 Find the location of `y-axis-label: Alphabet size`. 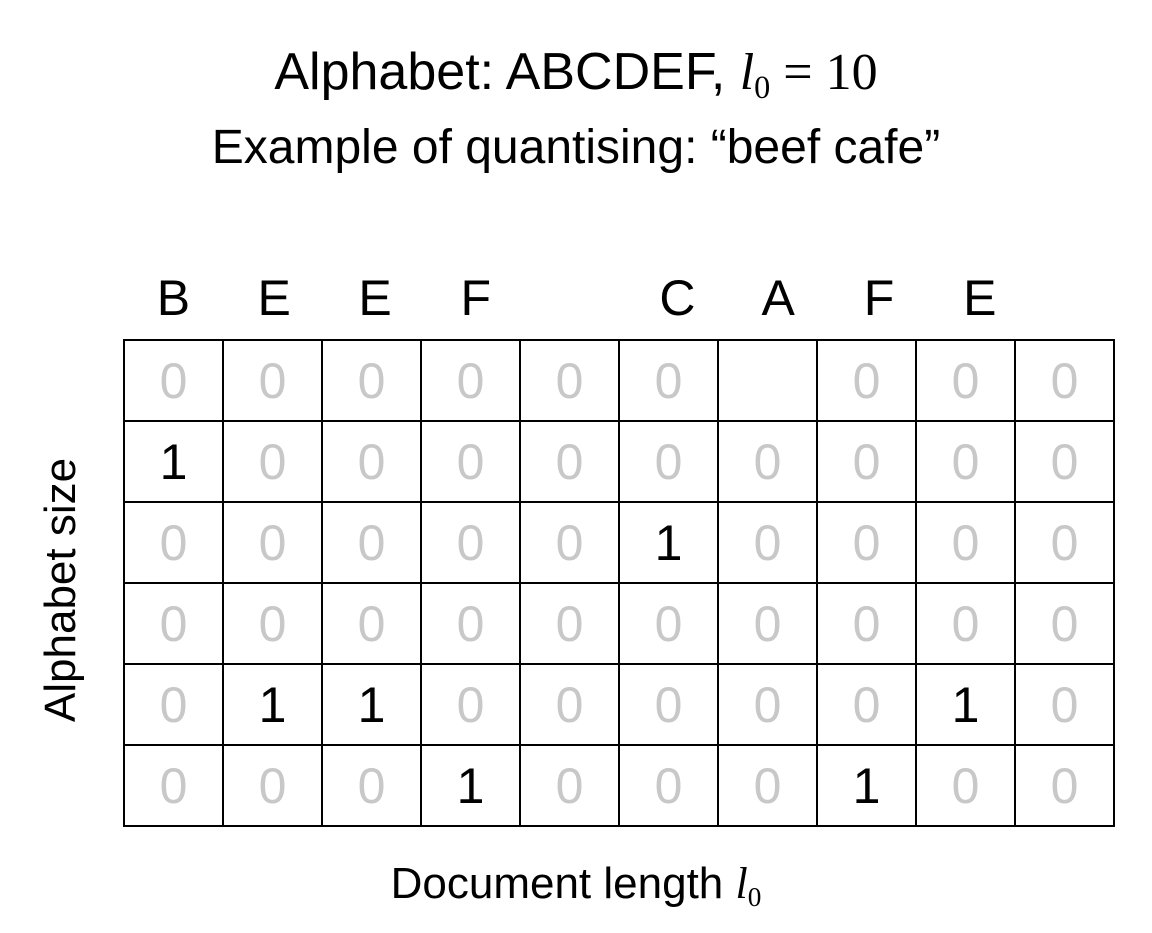

y-axis-label: Alphabet size is located at coordinates (60, 590).